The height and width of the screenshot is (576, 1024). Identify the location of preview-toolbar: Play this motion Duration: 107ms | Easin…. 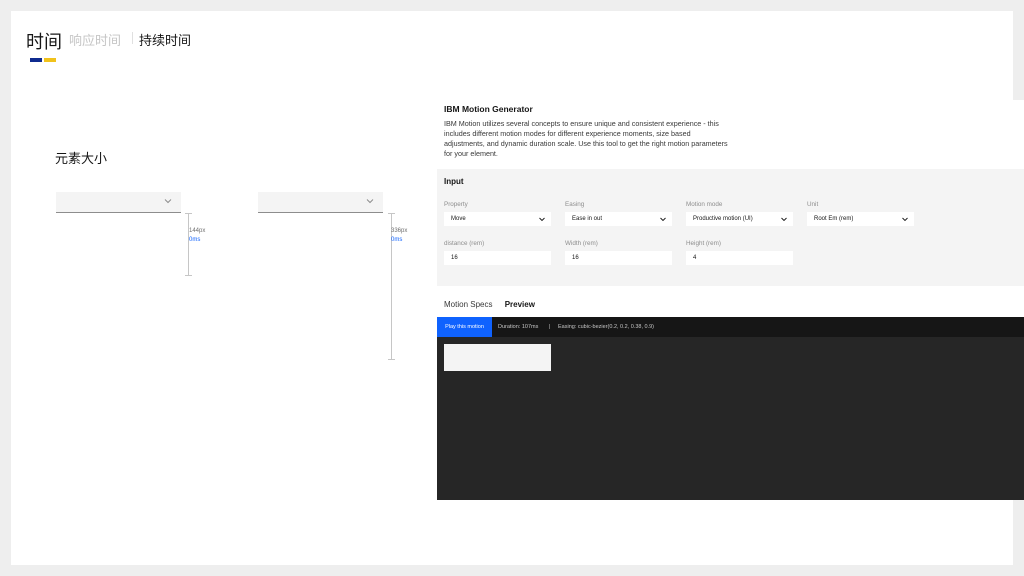
(730, 327).